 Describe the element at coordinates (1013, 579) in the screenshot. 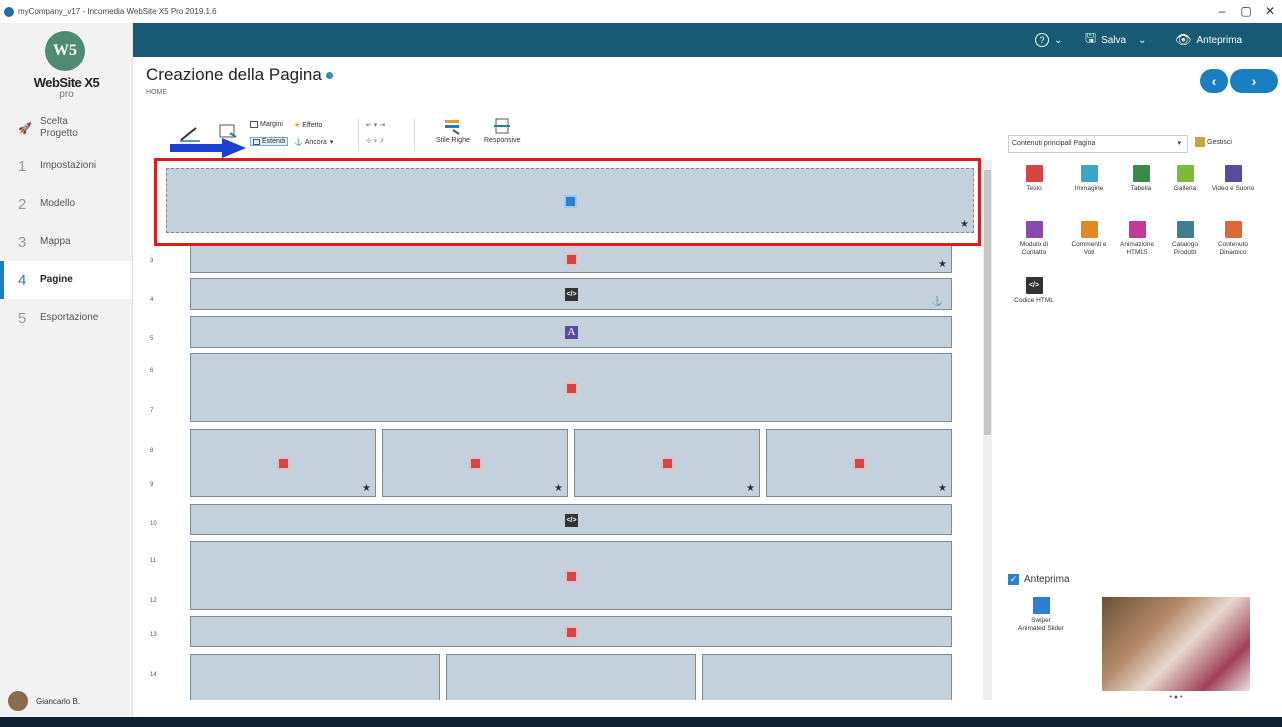

I see `checkbox-checked-icon: ✓` at that location.